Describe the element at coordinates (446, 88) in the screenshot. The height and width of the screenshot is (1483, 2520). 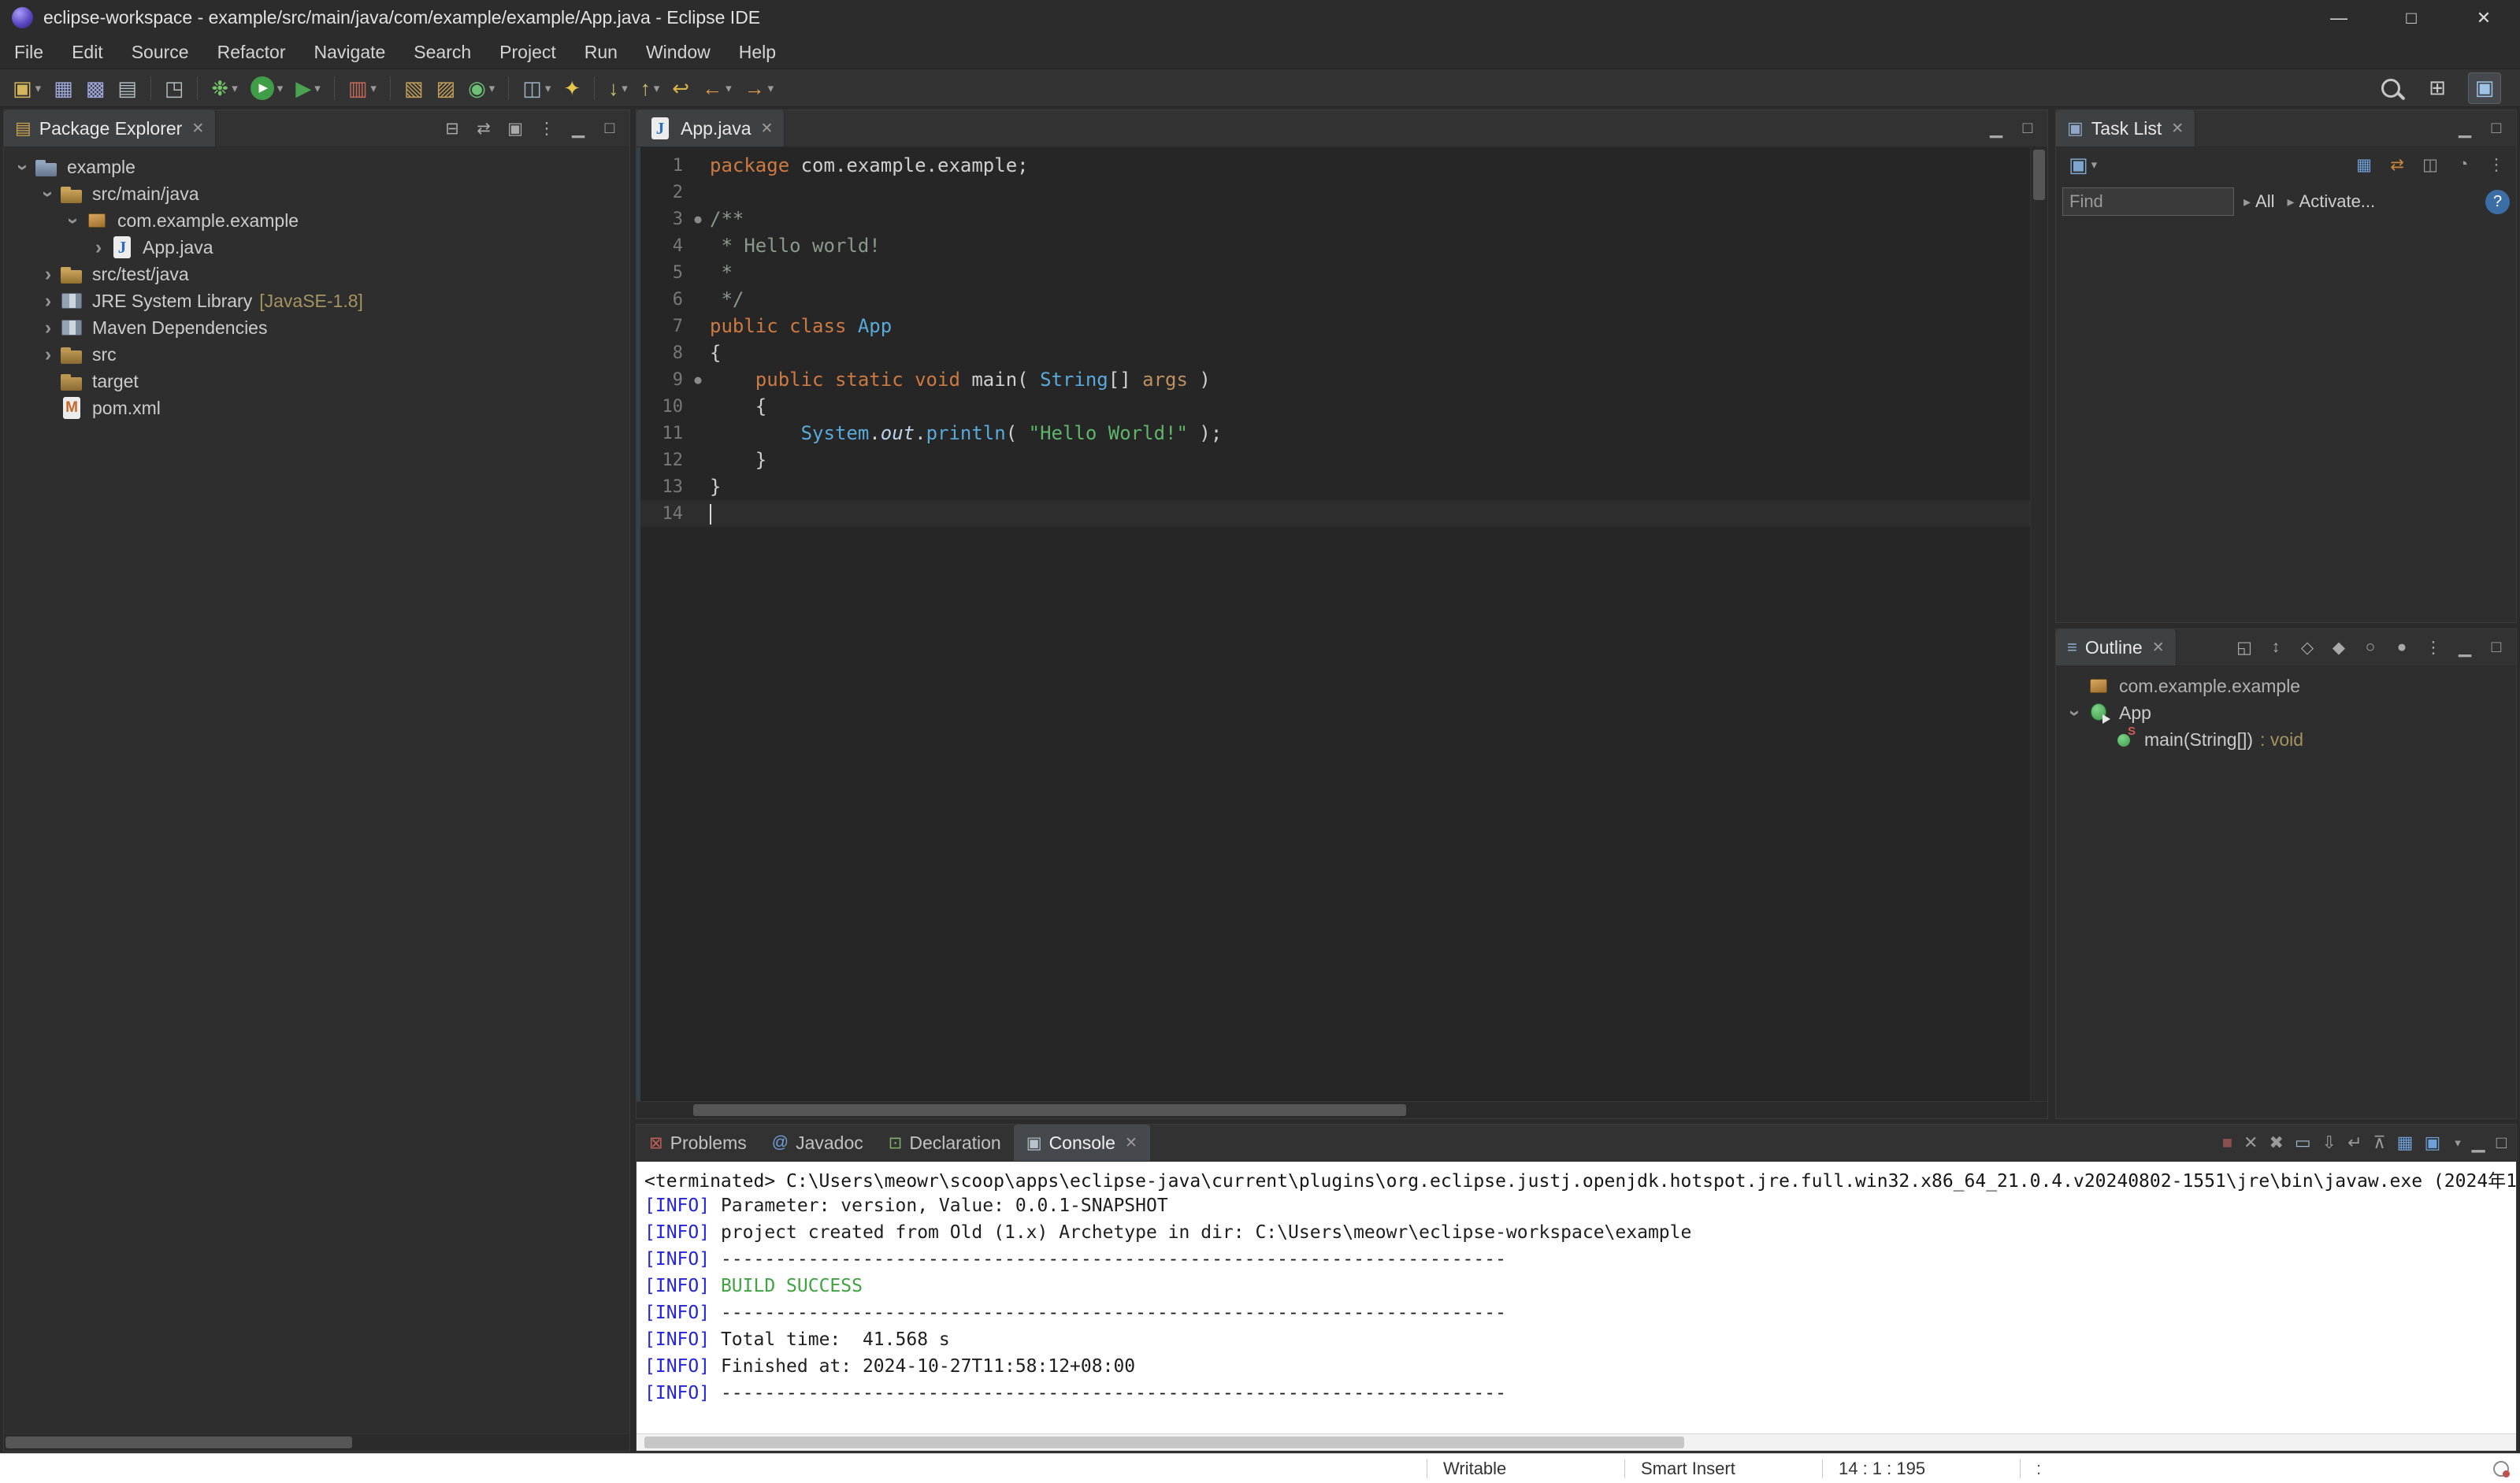
I see `new-package-button: ▨` at that location.